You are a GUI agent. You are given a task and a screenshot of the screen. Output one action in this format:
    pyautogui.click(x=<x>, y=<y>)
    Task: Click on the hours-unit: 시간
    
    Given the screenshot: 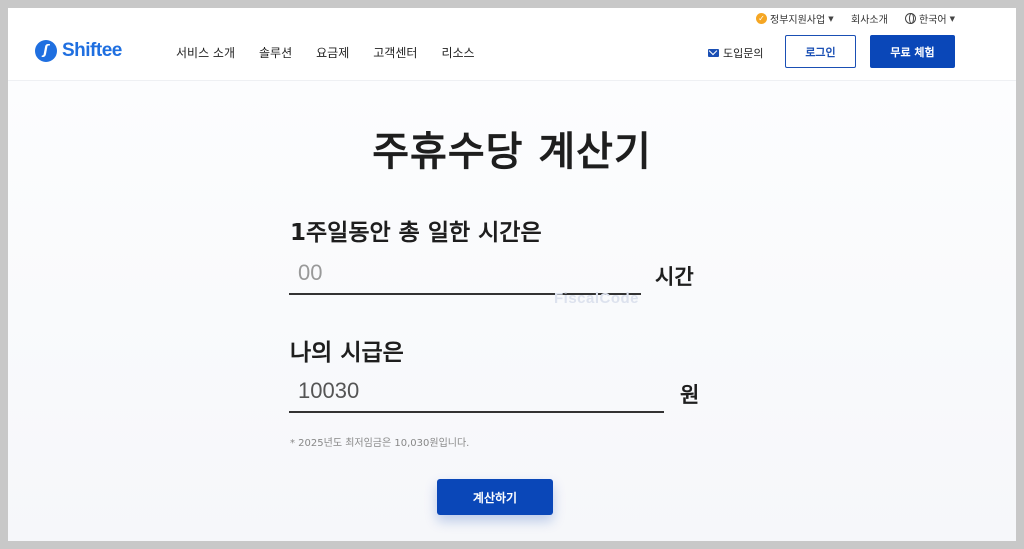 What is the action you would take?
    pyautogui.click(x=674, y=277)
    